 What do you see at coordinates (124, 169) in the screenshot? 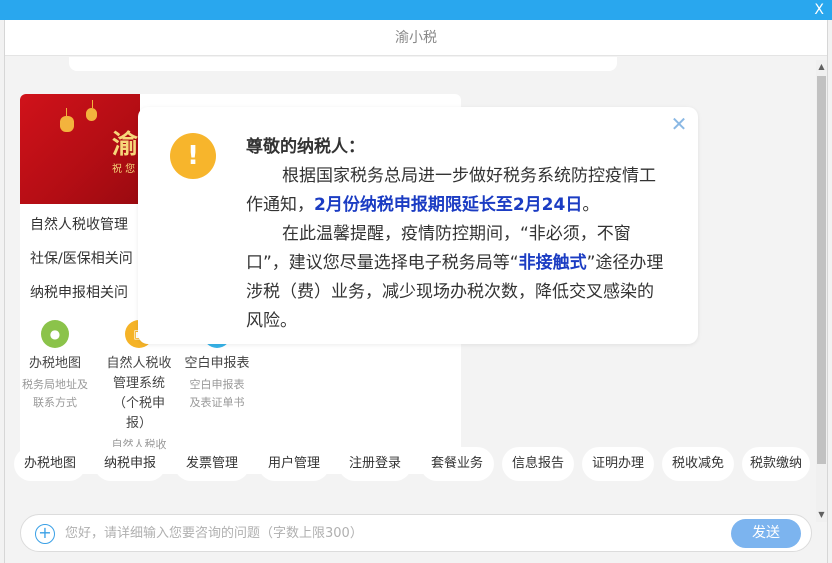
I see `banner-subtext: 祝 您` at bounding box center [124, 169].